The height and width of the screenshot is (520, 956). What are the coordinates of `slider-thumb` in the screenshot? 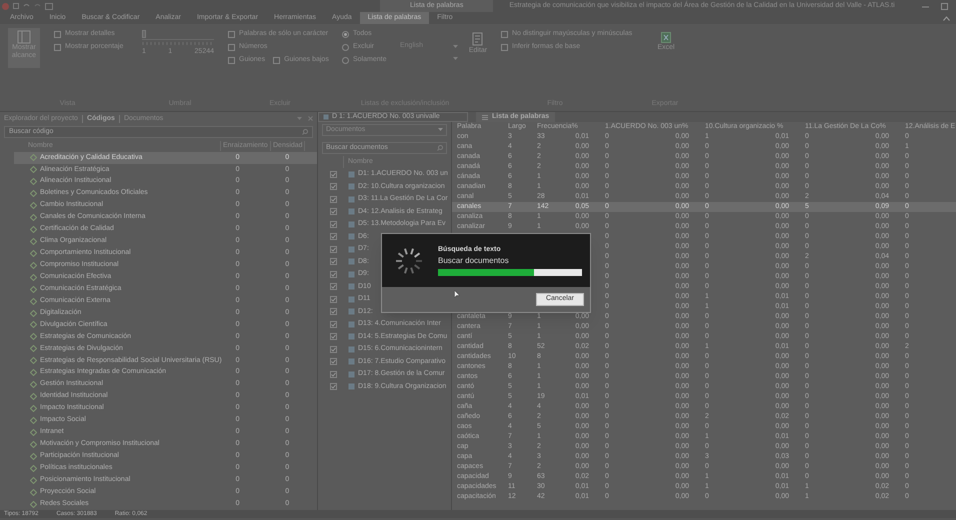 It's located at (144, 34).